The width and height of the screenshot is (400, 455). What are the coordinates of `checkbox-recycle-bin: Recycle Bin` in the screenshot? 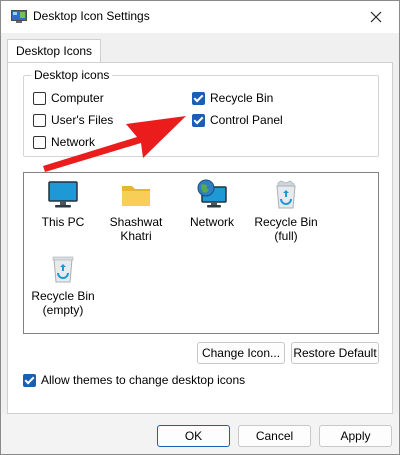 It's located at (232, 98).